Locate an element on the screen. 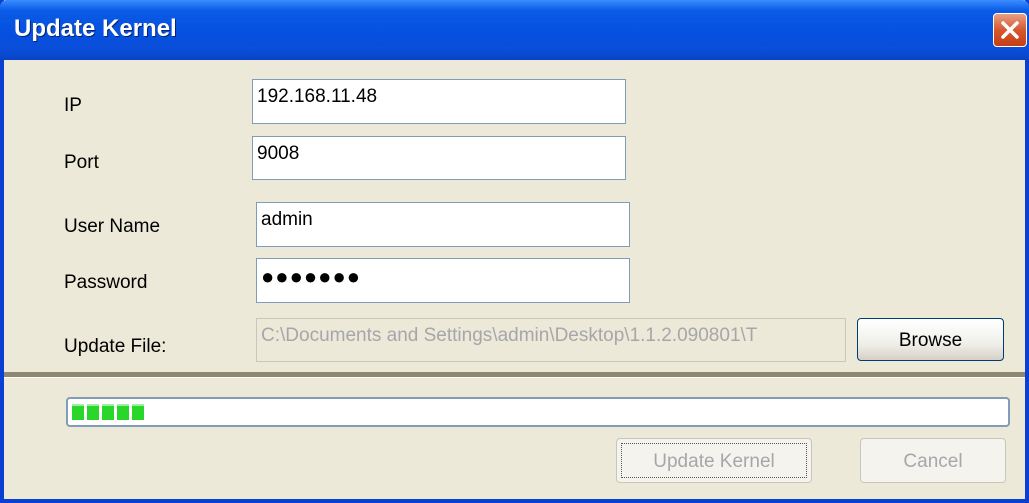 The height and width of the screenshot is (503, 1029). browse-button-label: Browse is located at coordinates (930, 340).